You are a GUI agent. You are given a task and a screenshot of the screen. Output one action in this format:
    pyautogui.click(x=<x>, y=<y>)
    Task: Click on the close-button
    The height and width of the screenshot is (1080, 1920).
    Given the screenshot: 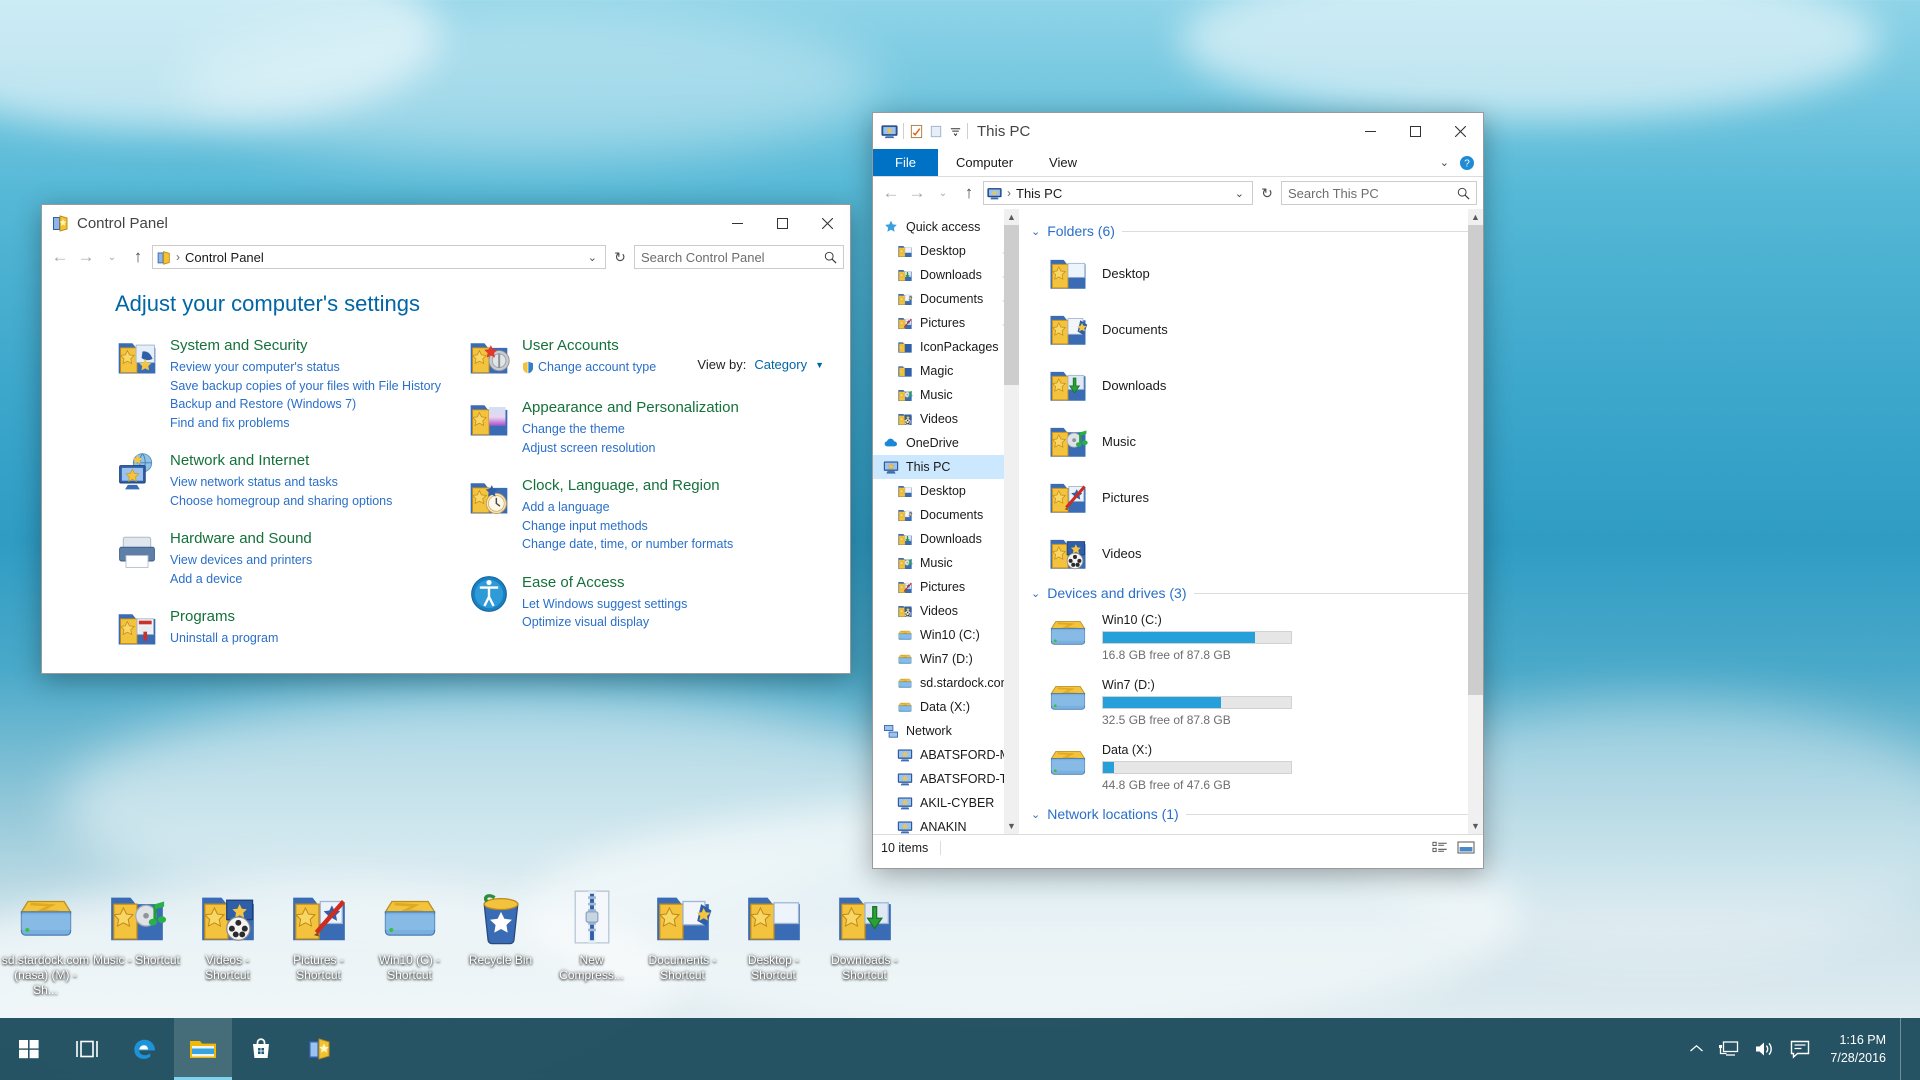 What is the action you would take?
    pyautogui.click(x=1460, y=131)
    